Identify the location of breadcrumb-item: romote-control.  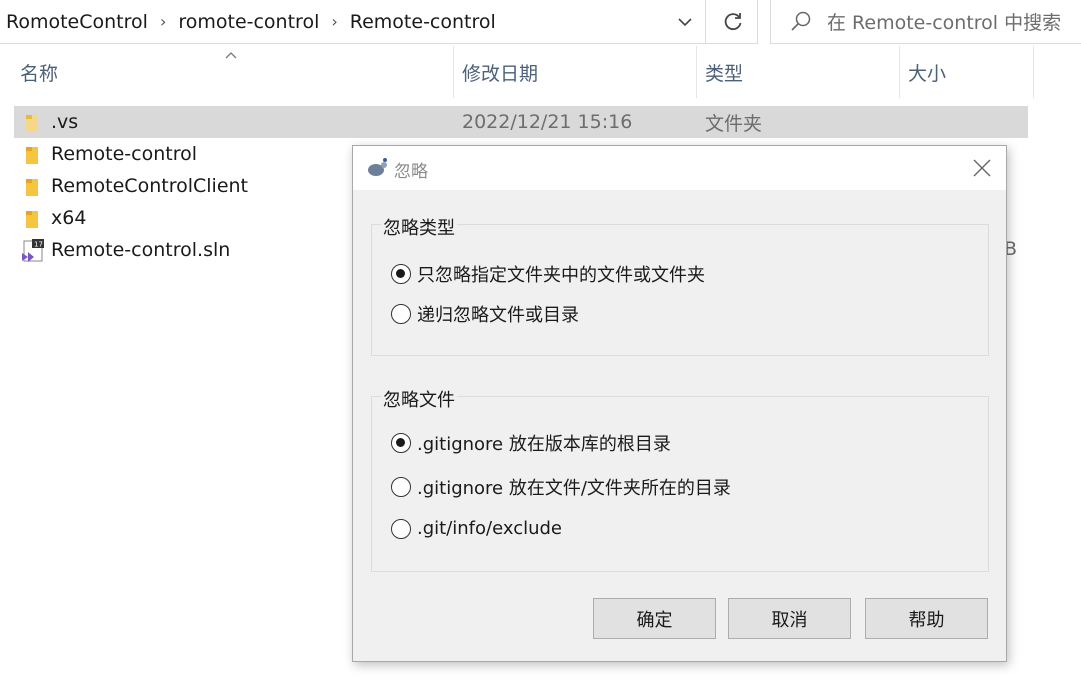
(248, 22).